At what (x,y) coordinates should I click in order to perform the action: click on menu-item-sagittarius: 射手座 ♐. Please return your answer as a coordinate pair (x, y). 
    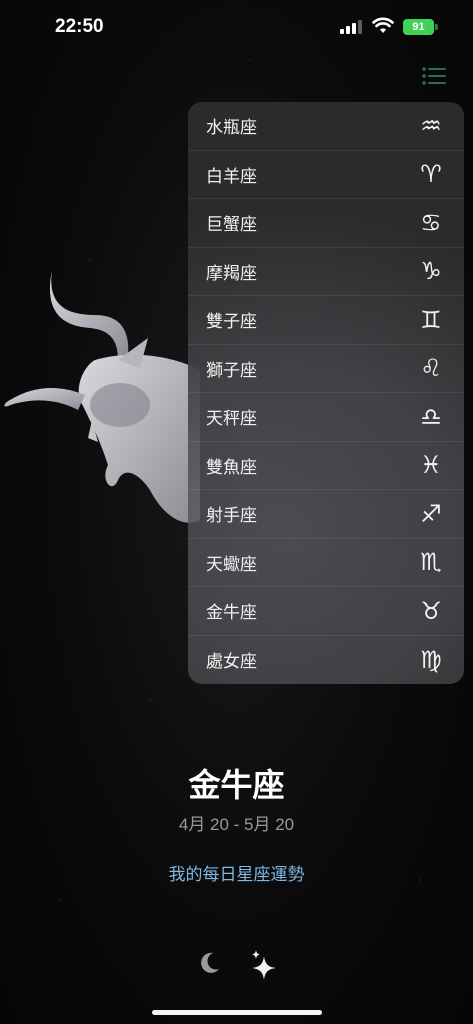
    Looking at the image, I should click on (326, 514).